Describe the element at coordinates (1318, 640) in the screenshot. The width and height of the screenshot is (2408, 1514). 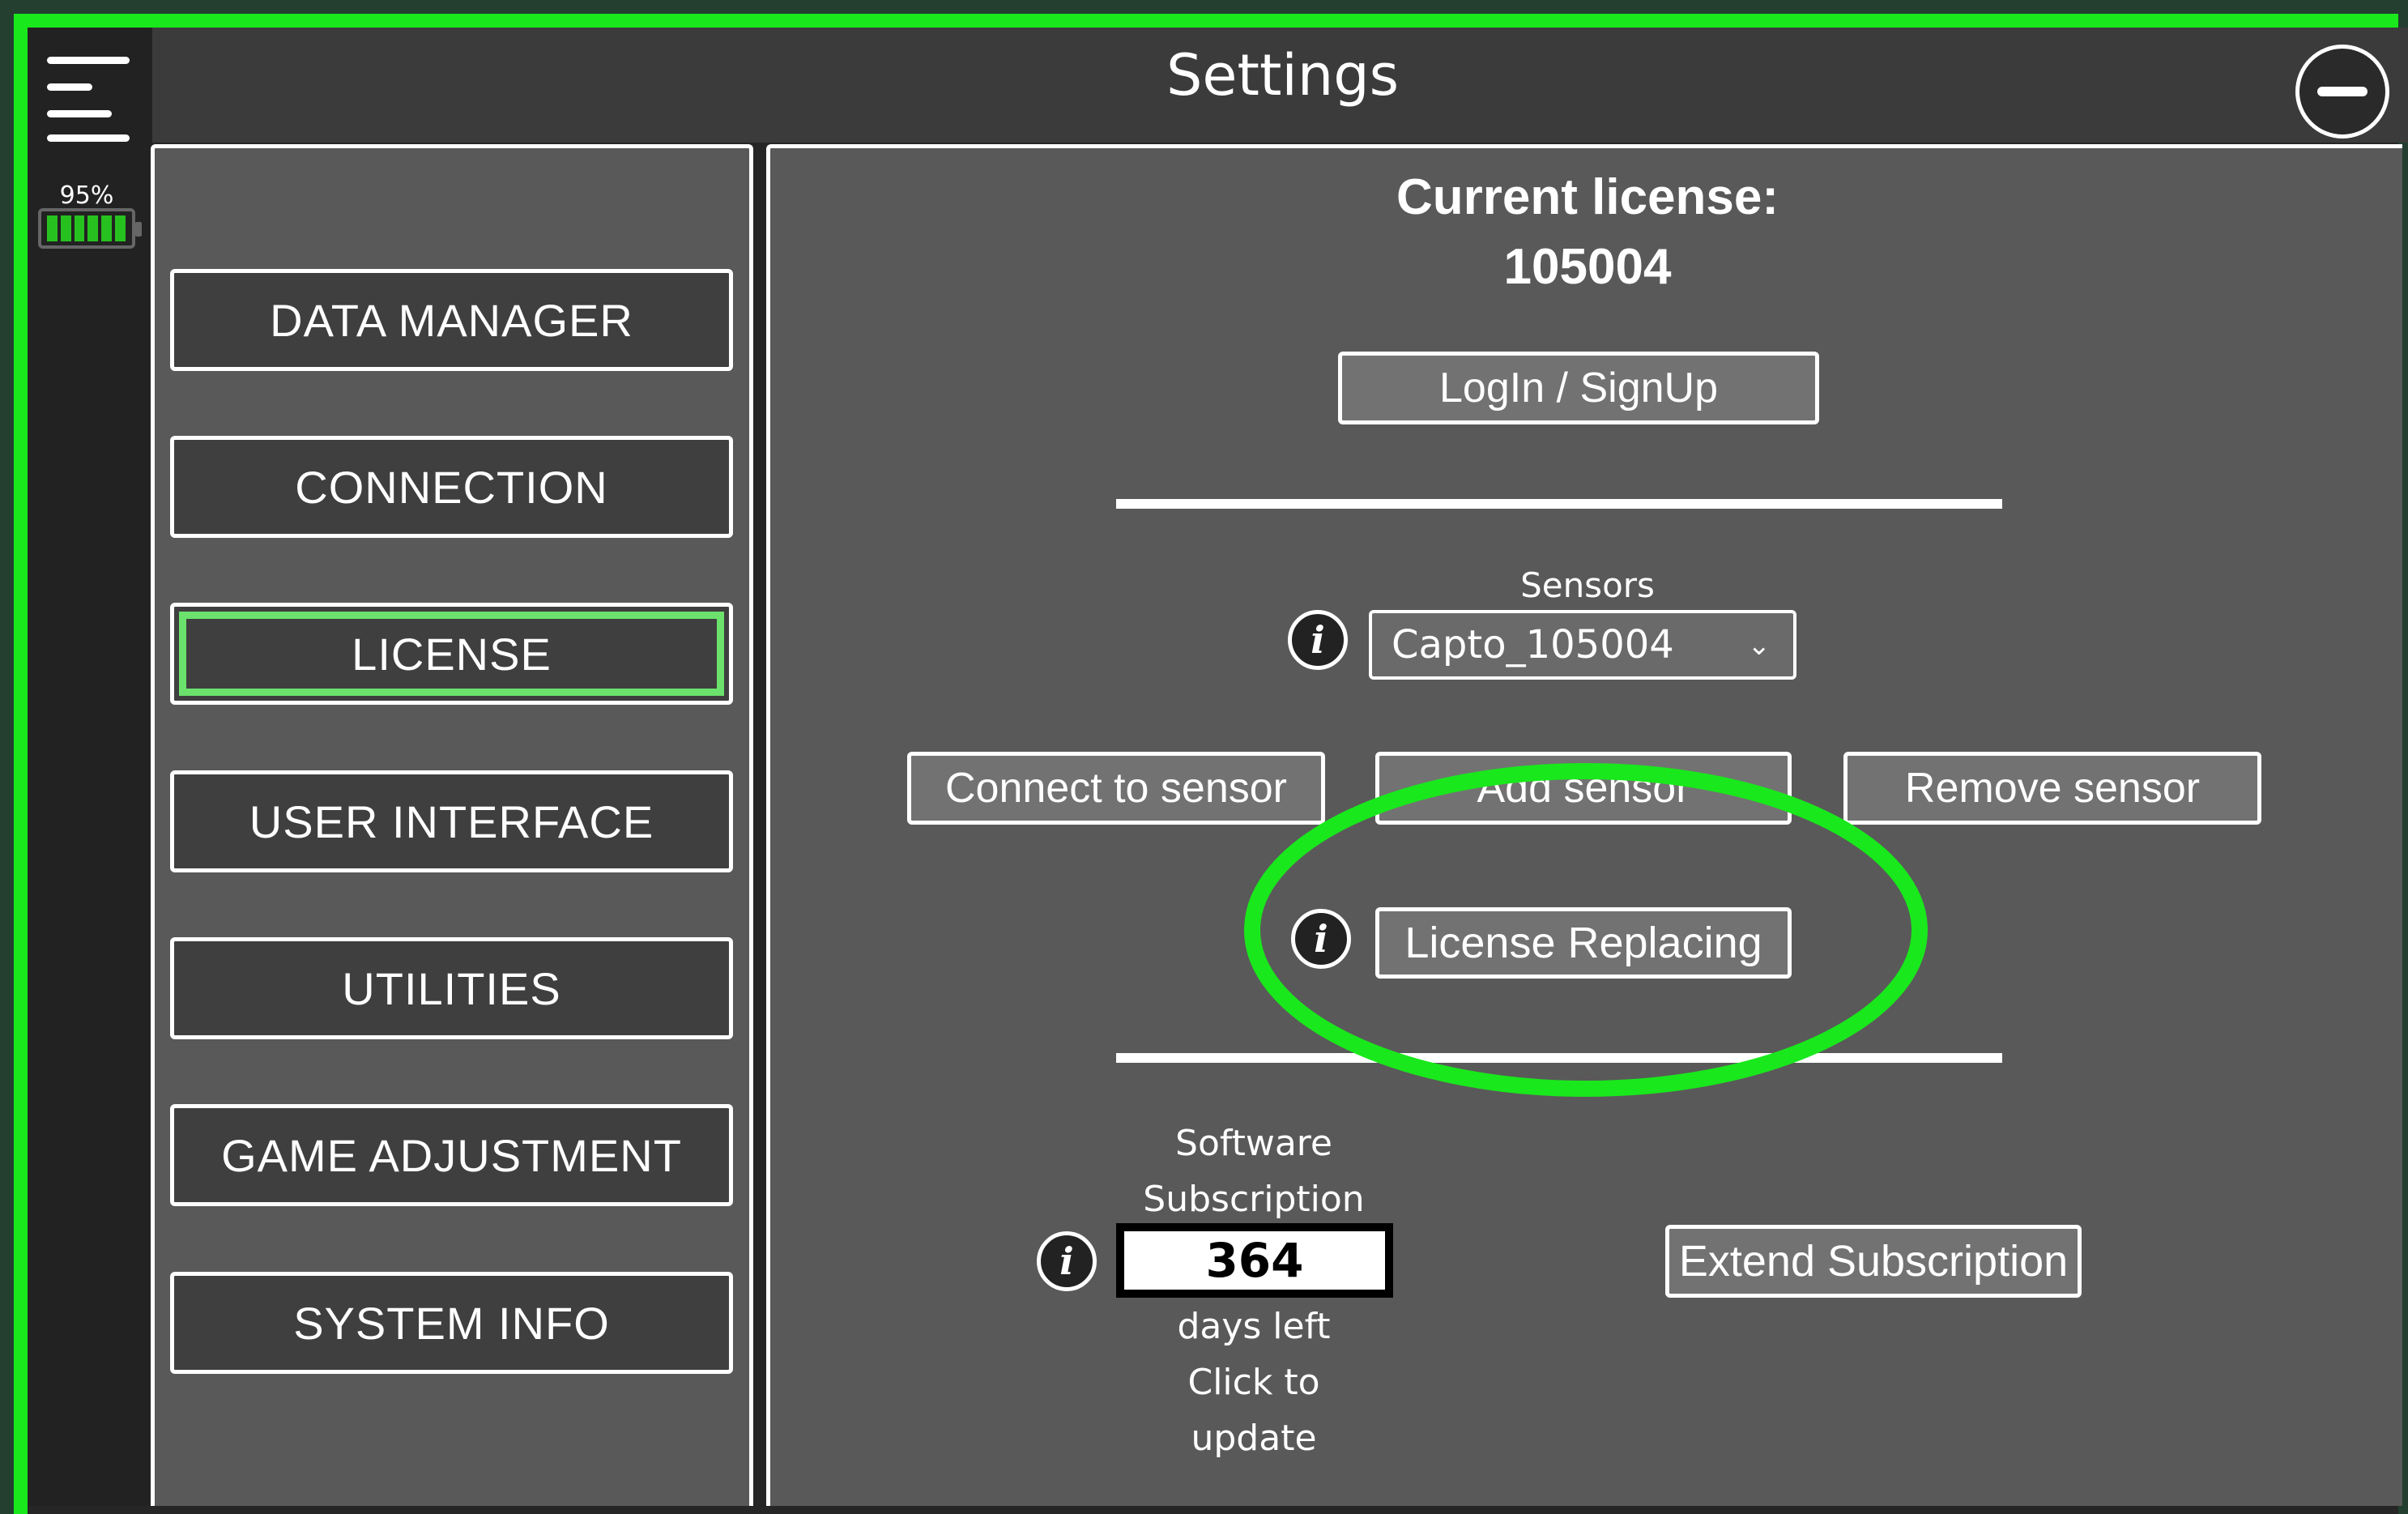
I see `sensors-info-icon: i` at that location.